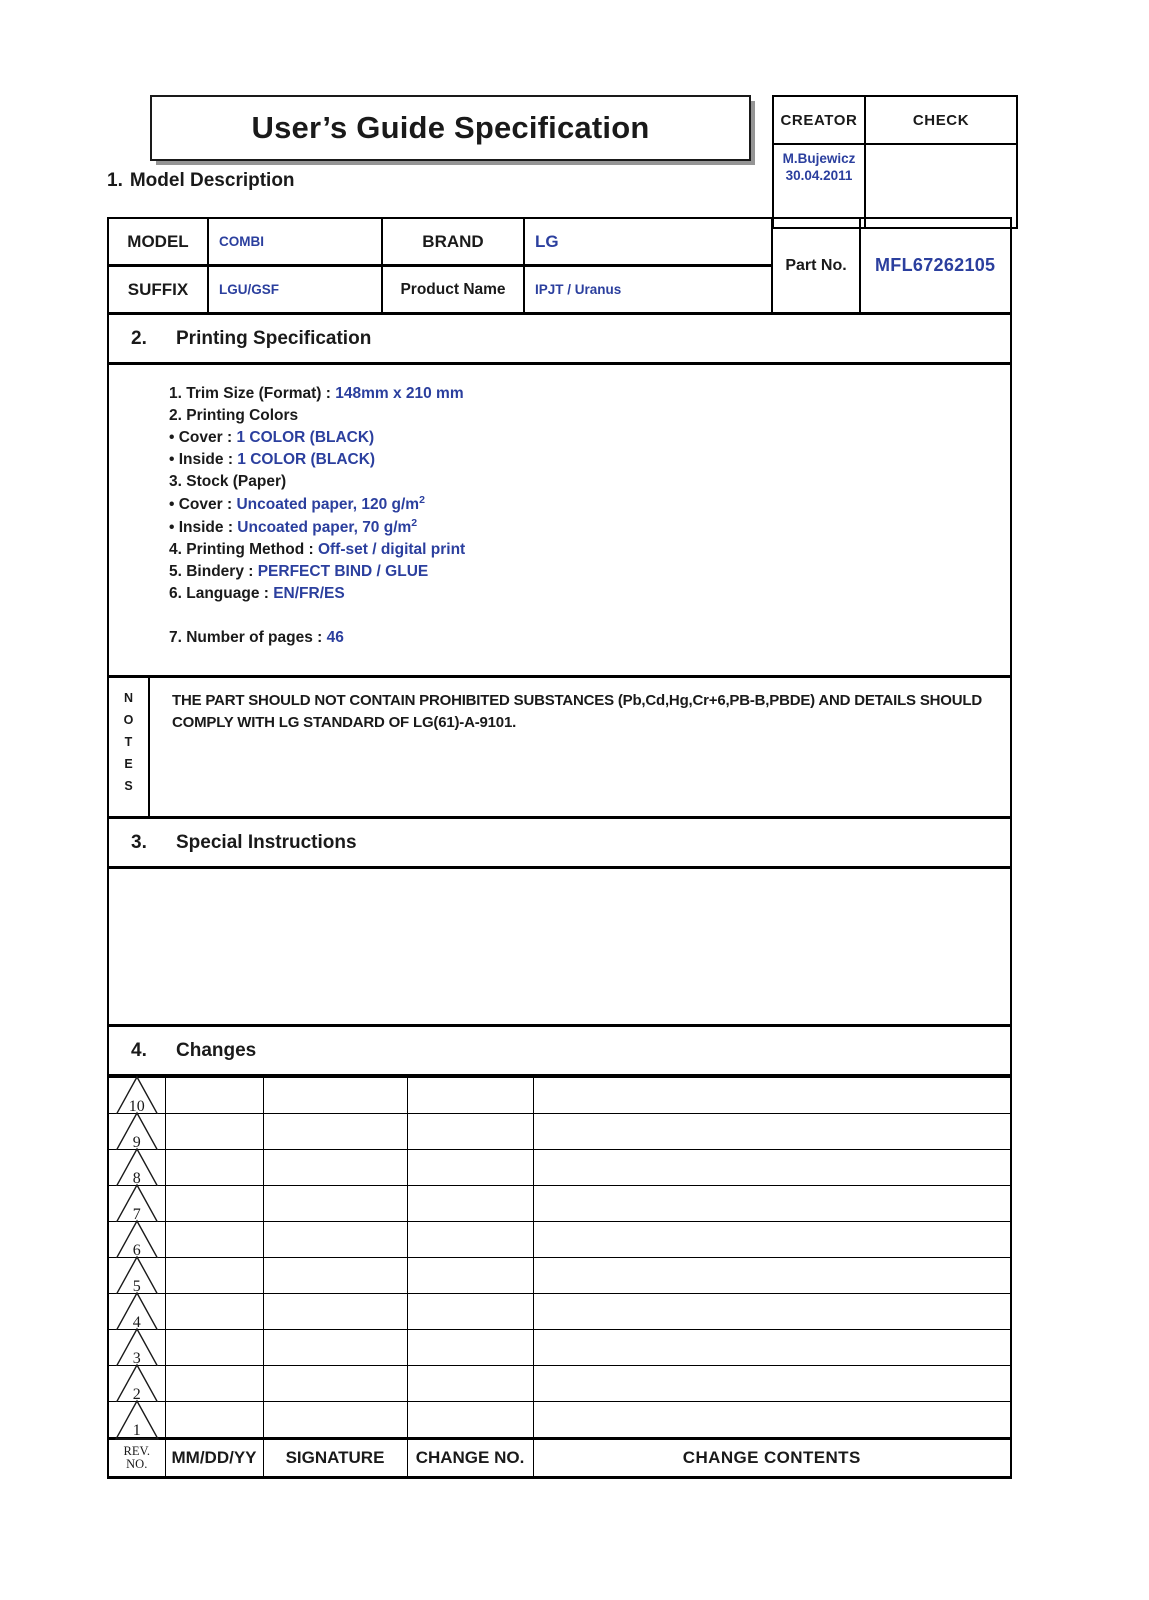 This screenshot has height=1600, width=1149. I want to click on model-value: COMBI, so click(296, 241).